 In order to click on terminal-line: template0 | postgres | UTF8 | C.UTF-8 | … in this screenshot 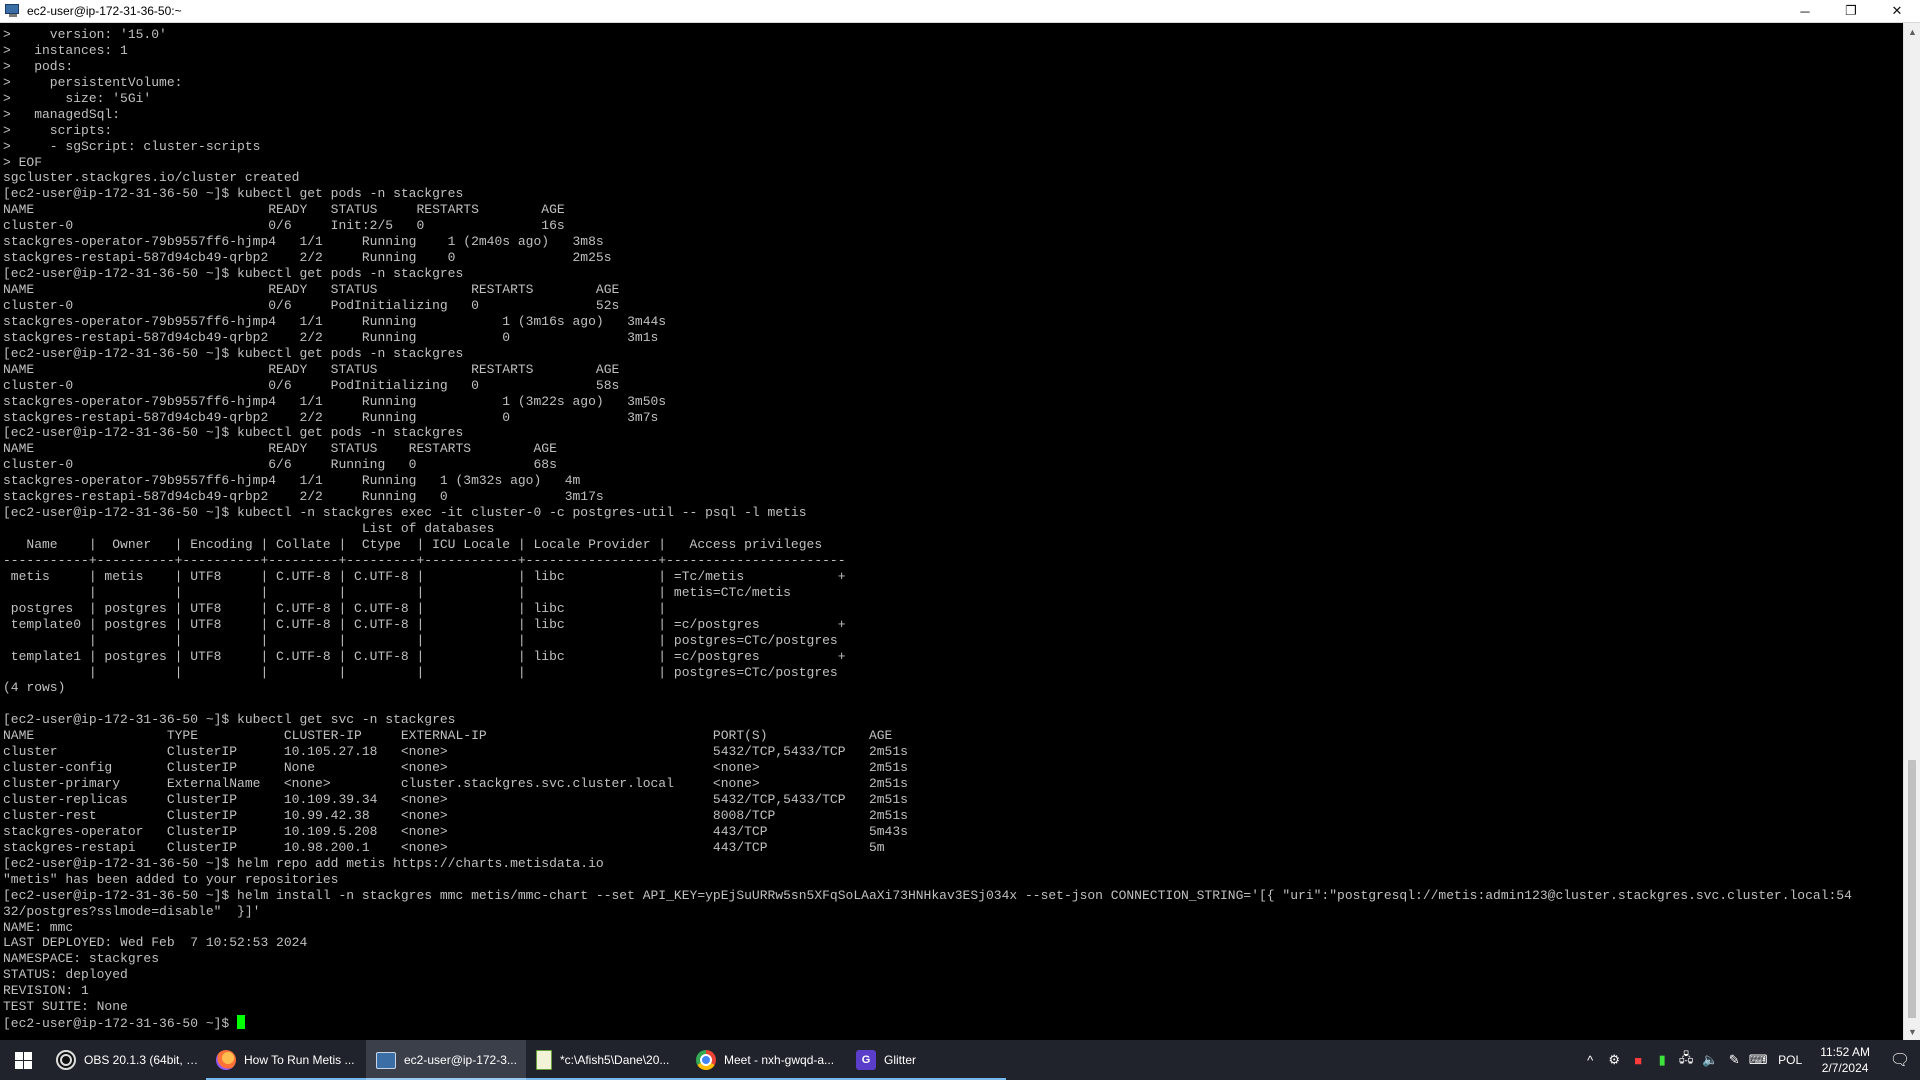, I will do `click(424, 624)`.